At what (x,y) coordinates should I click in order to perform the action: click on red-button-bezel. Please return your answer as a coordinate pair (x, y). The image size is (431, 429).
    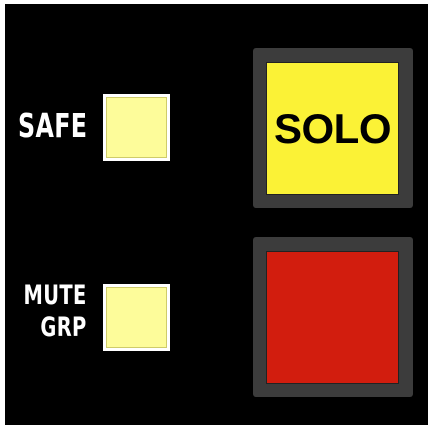
    Looking at the image, I should click on (333, 317).